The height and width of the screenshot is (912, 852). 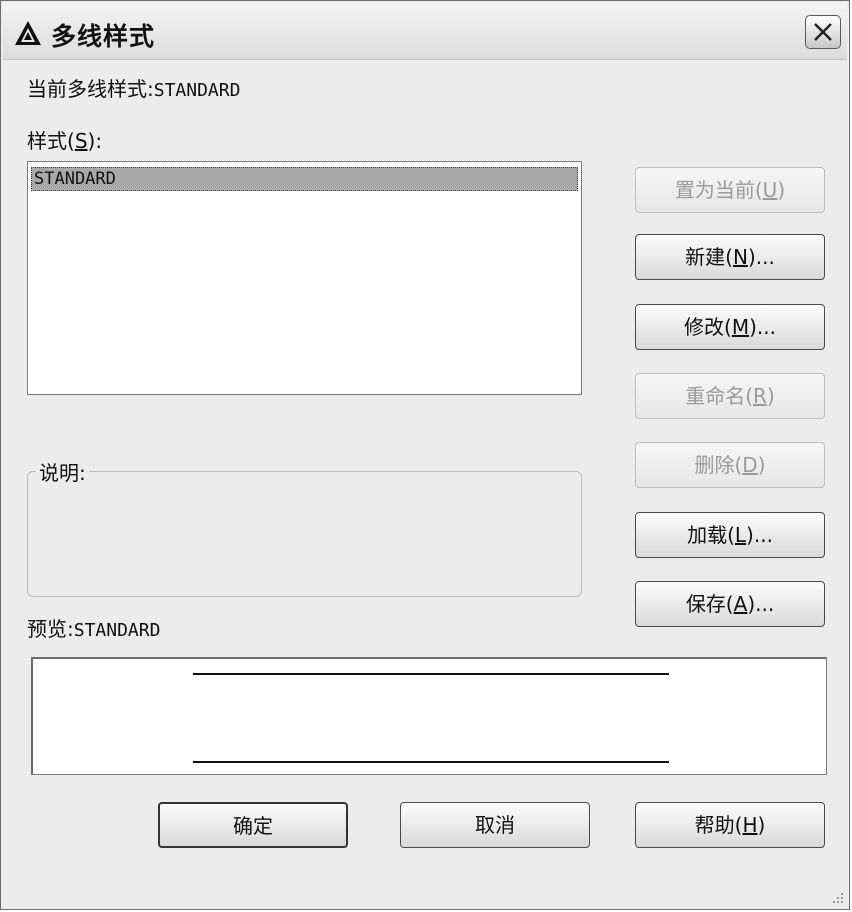 I want to click on preview-caption: 预览:, so click(x=50, y=629).